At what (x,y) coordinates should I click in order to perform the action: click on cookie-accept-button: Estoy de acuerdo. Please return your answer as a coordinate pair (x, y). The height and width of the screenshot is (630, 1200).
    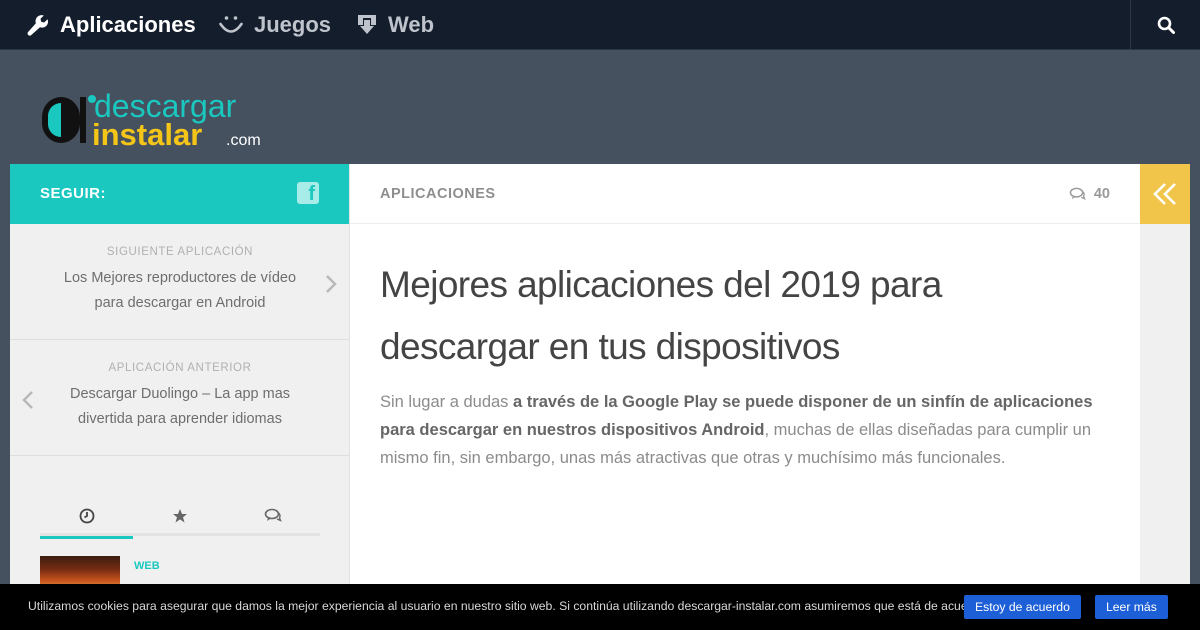
    Looking at the image, I should click on (1022, 607).